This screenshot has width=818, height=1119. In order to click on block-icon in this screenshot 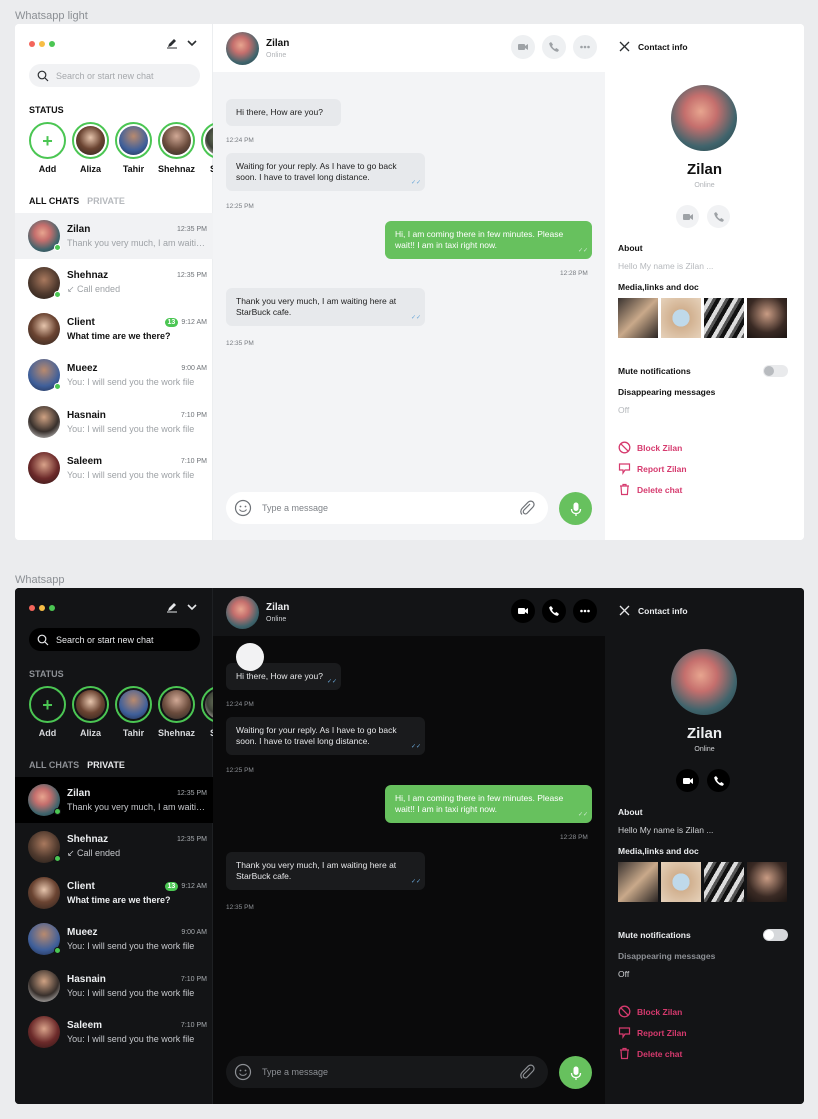, I will do `click(624, 1011)`.